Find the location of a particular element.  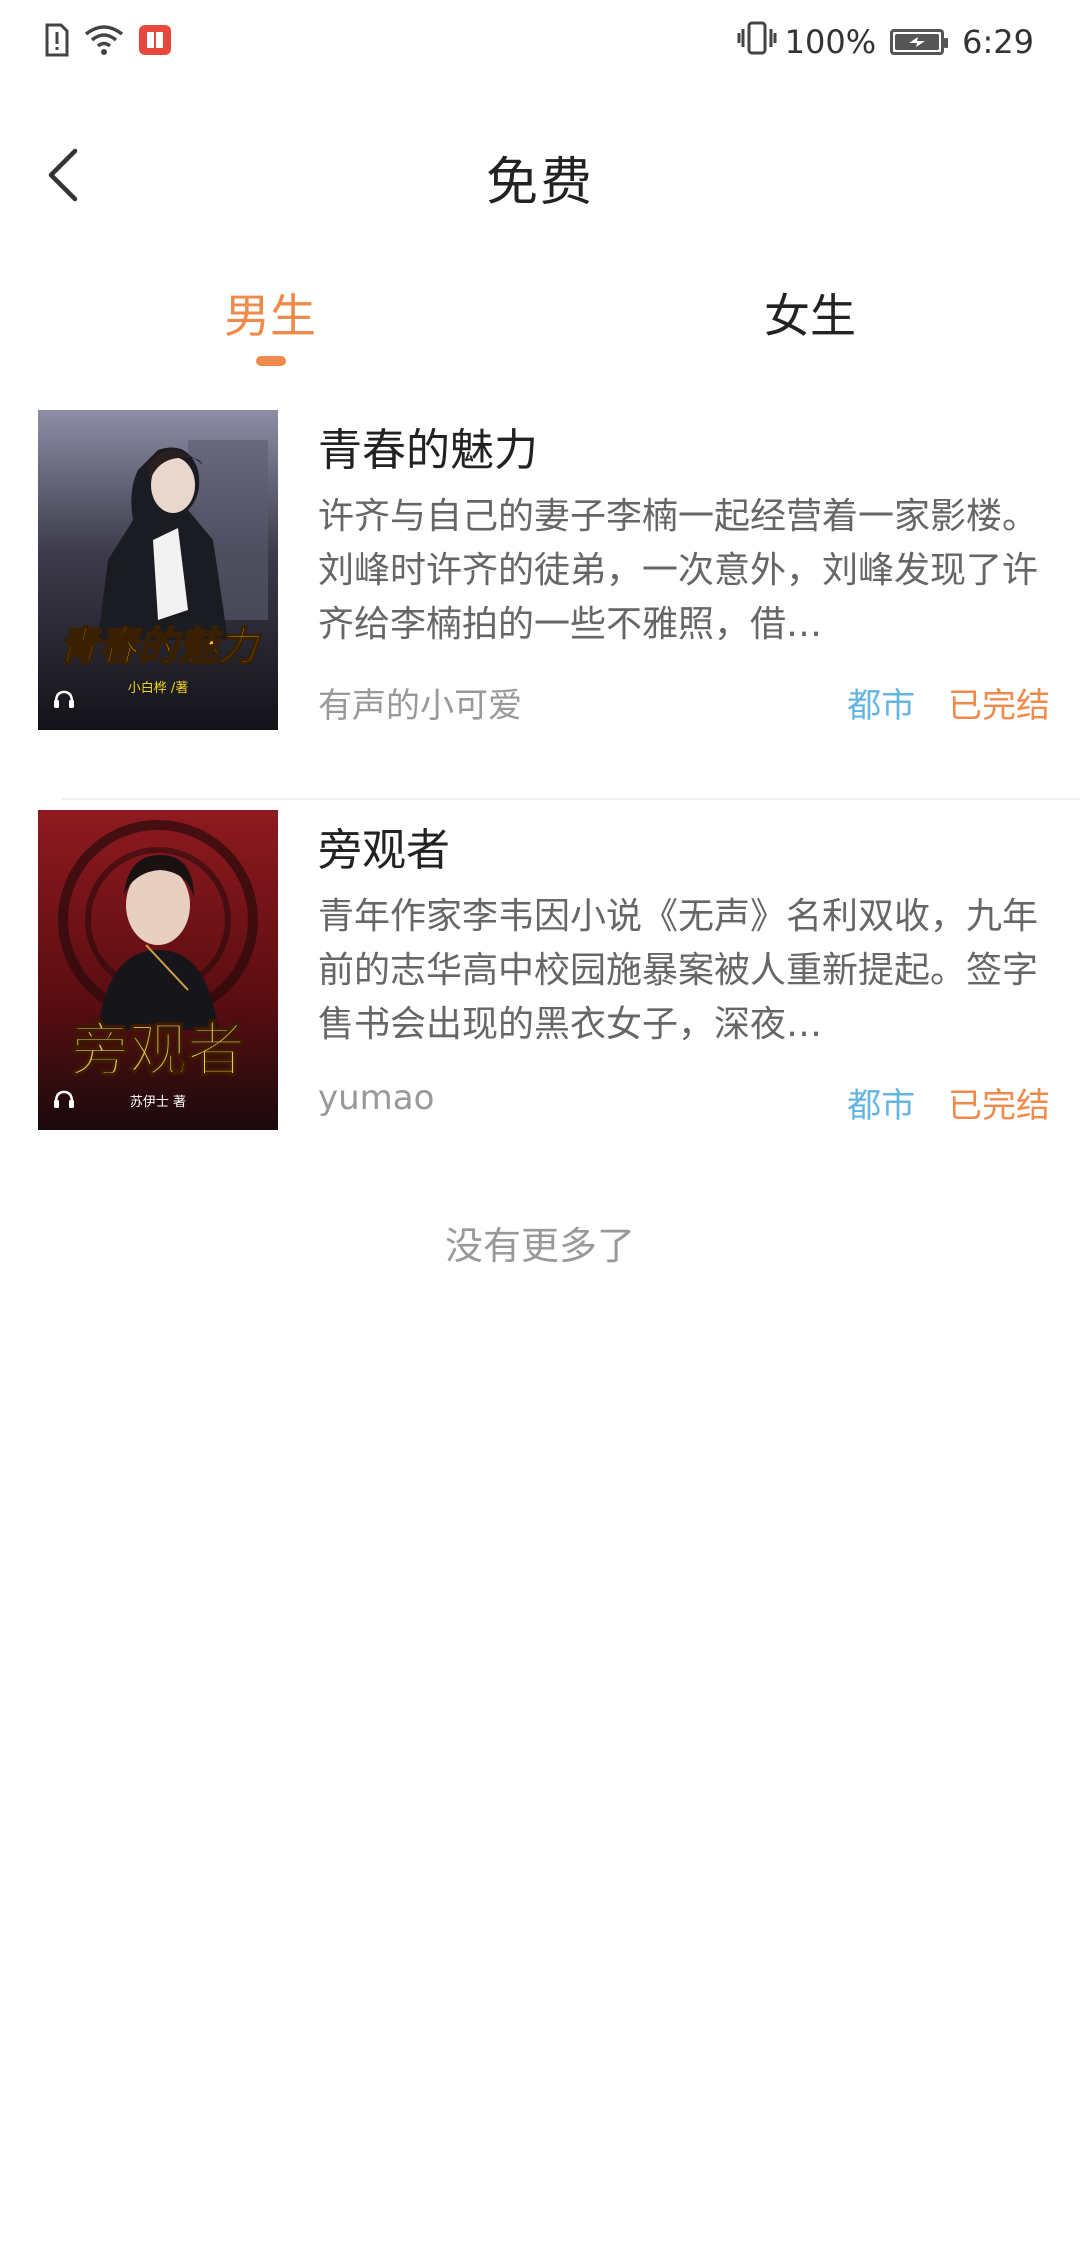

app-notification-icon is located at coordinates (155, 42).